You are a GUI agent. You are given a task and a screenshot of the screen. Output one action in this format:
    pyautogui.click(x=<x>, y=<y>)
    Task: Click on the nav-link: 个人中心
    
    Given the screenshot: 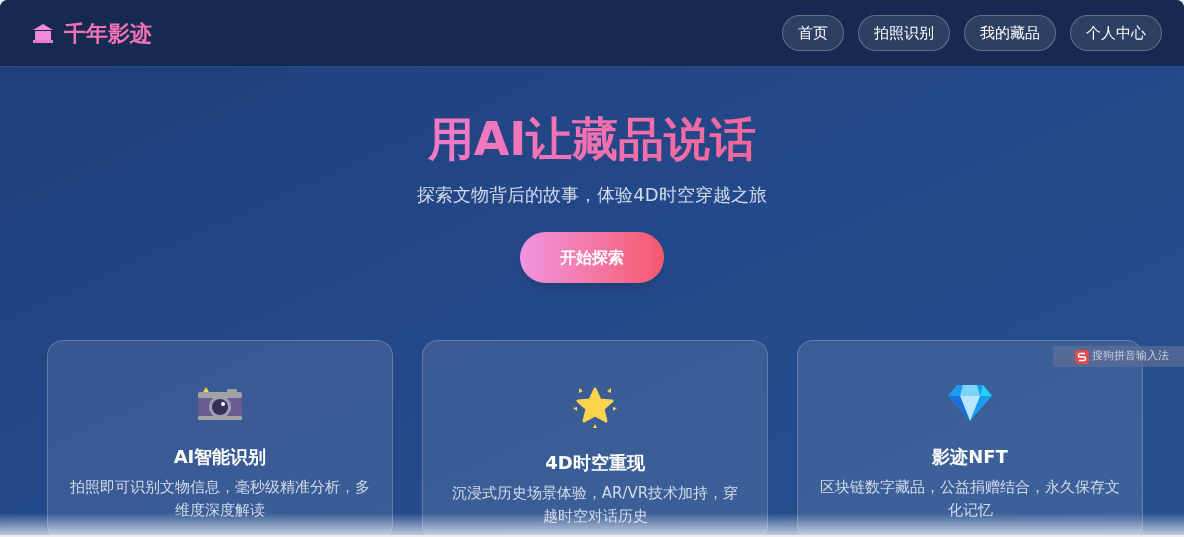 What is the action you would take?
    pyautogui.click(x=1116, y=33)
    